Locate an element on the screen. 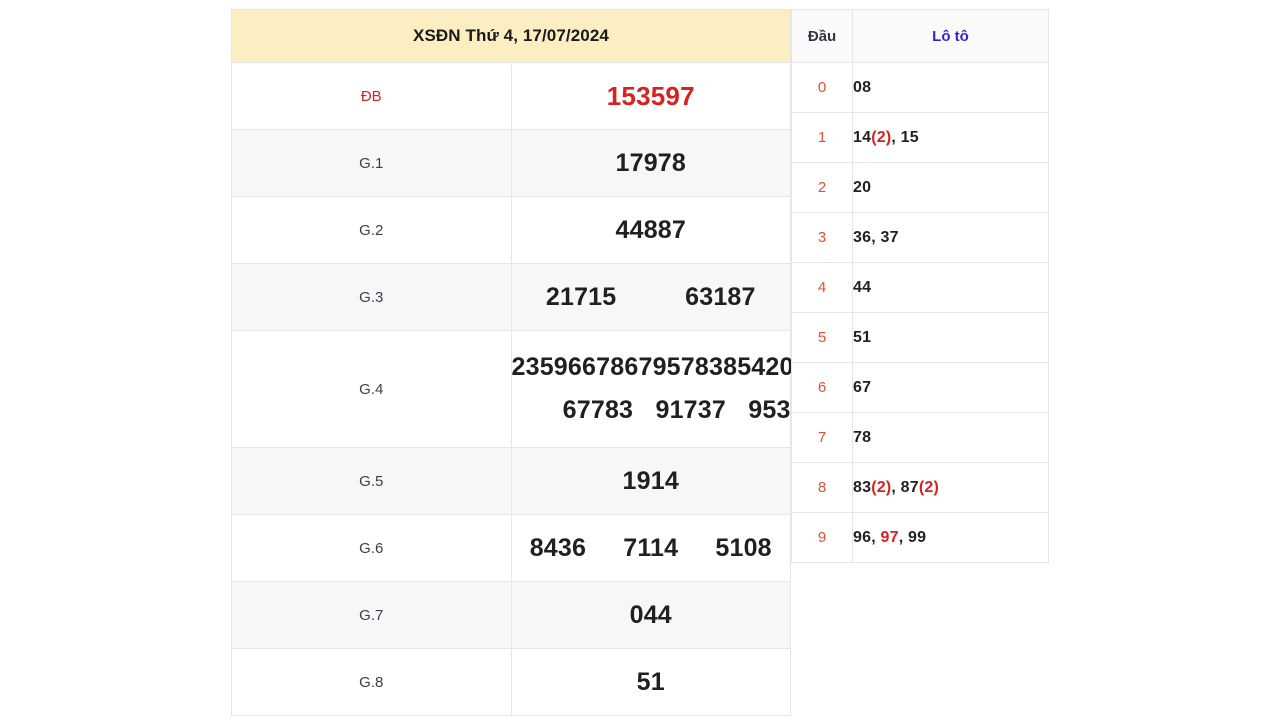  prize-row: G.4 23596 67867 95783 85420 67783 91737 95399 is located at coordinates (525, 389).